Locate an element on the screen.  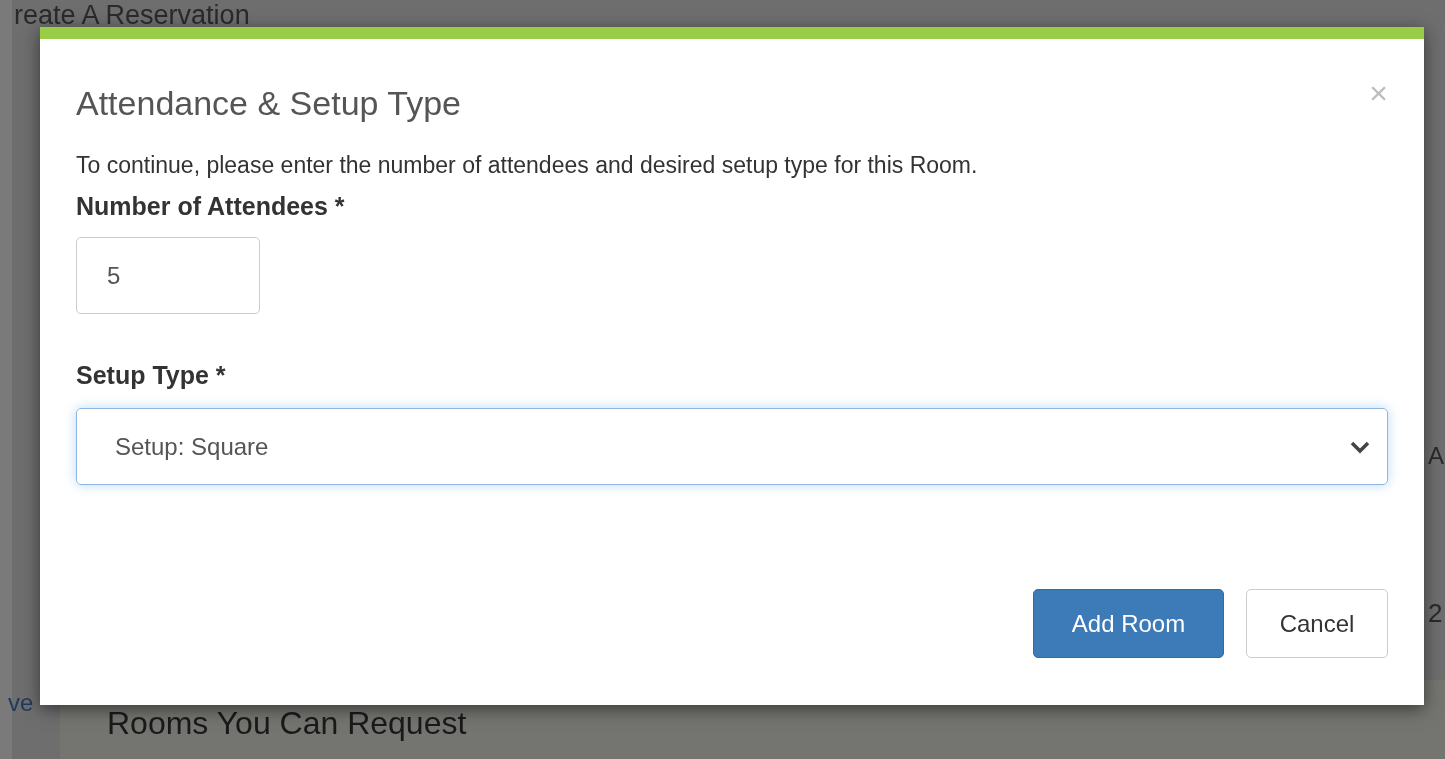
attendees-field: 5 is located at coordinates (168, 275).